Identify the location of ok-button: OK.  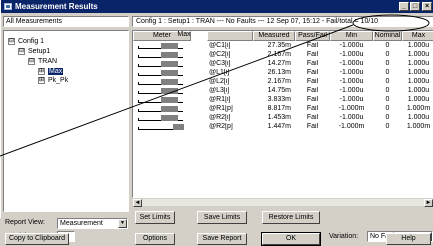
(291, 239).